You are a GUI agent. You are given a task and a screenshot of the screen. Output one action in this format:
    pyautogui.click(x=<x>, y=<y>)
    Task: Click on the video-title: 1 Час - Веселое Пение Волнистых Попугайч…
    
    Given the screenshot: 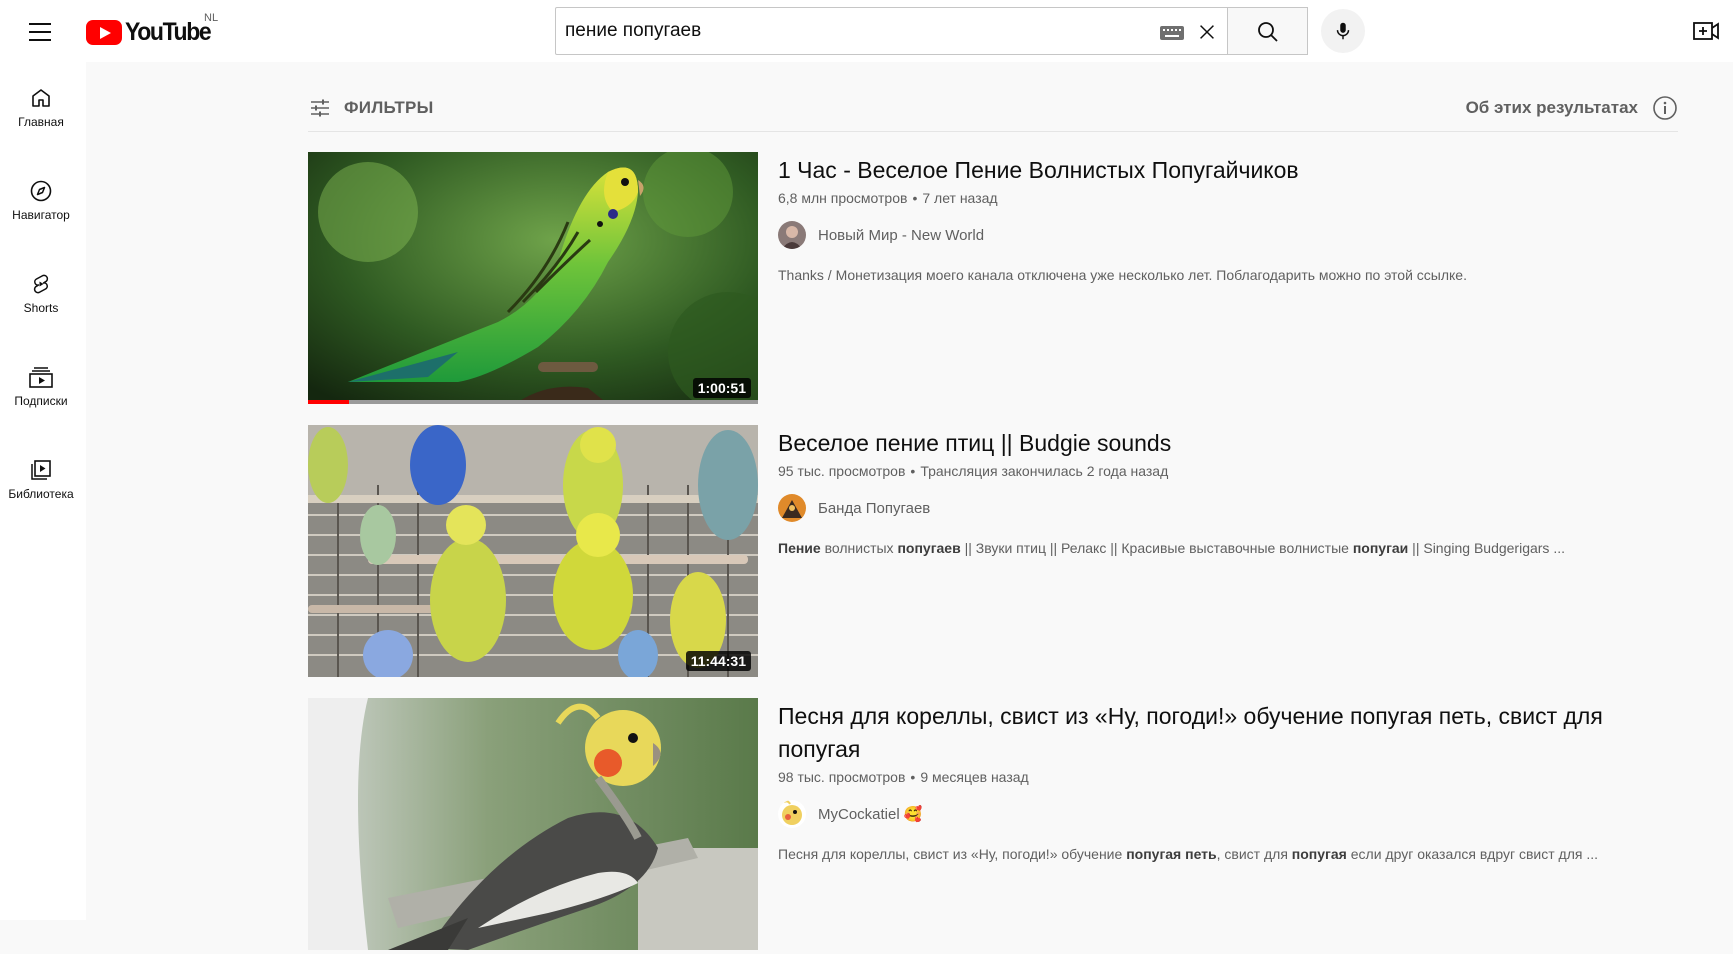 What is the action you would take?
    pyautogui.click(x=1228, y=169)
    